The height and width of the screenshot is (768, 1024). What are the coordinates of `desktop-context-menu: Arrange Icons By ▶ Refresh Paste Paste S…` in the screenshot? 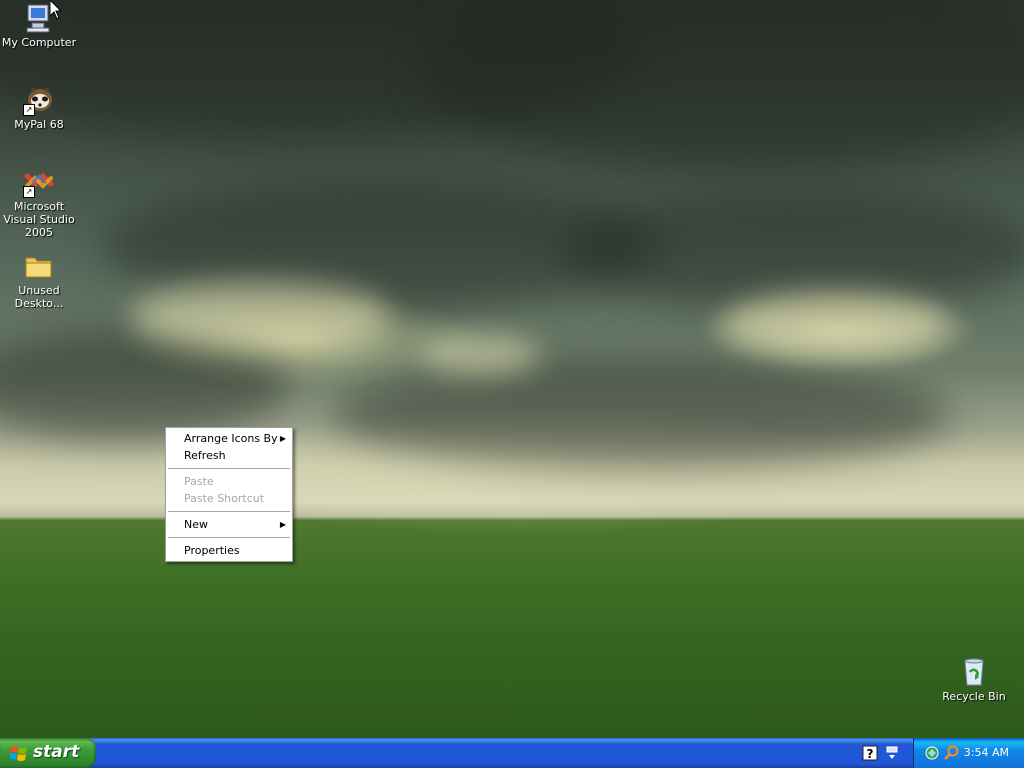 It's located at (229, 494).